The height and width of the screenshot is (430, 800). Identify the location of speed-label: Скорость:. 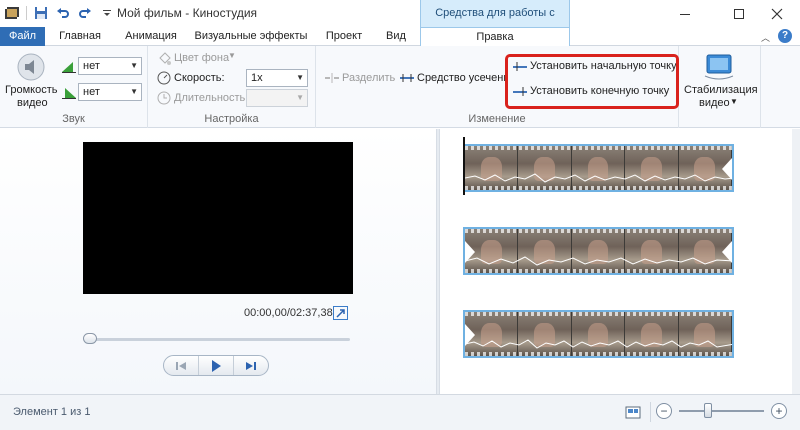
(199, 78).